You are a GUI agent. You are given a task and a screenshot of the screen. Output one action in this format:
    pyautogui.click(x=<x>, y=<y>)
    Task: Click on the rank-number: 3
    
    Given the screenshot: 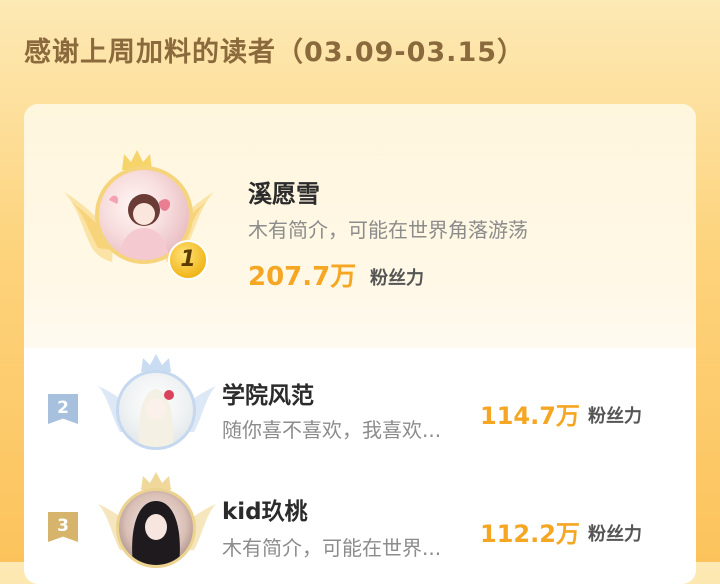 What is the action you would take?
    pyautogui.click(x=63, y=526)
    